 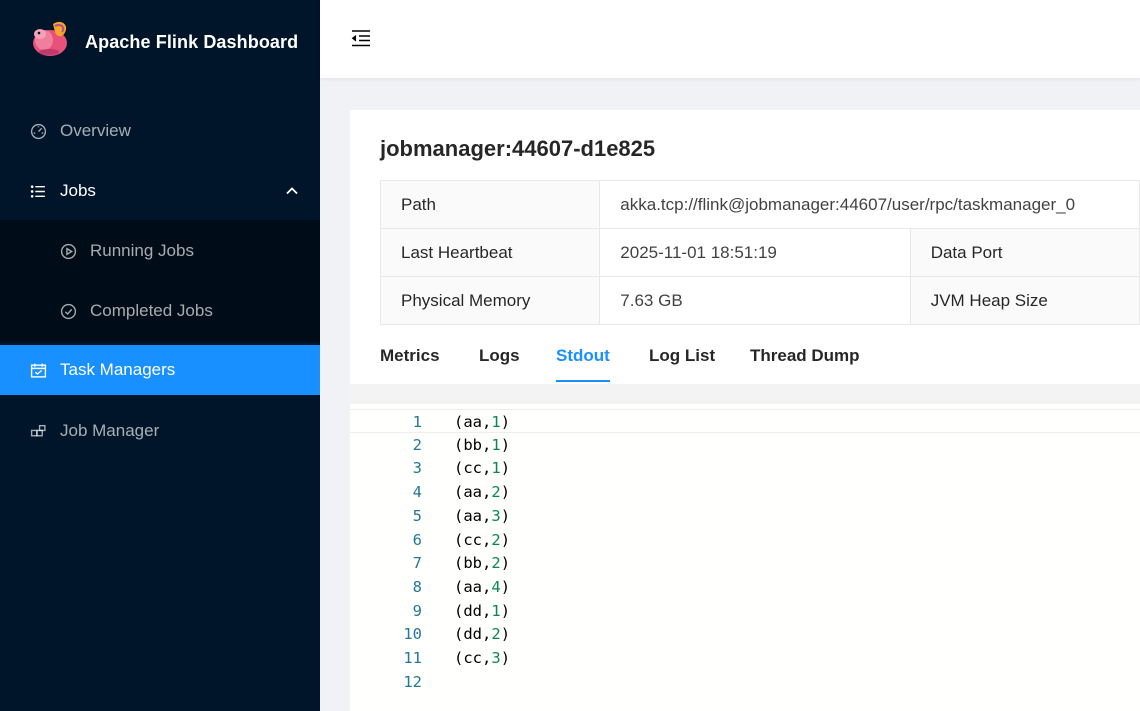 I want to click on build-icon, so click(x=38, y=430).